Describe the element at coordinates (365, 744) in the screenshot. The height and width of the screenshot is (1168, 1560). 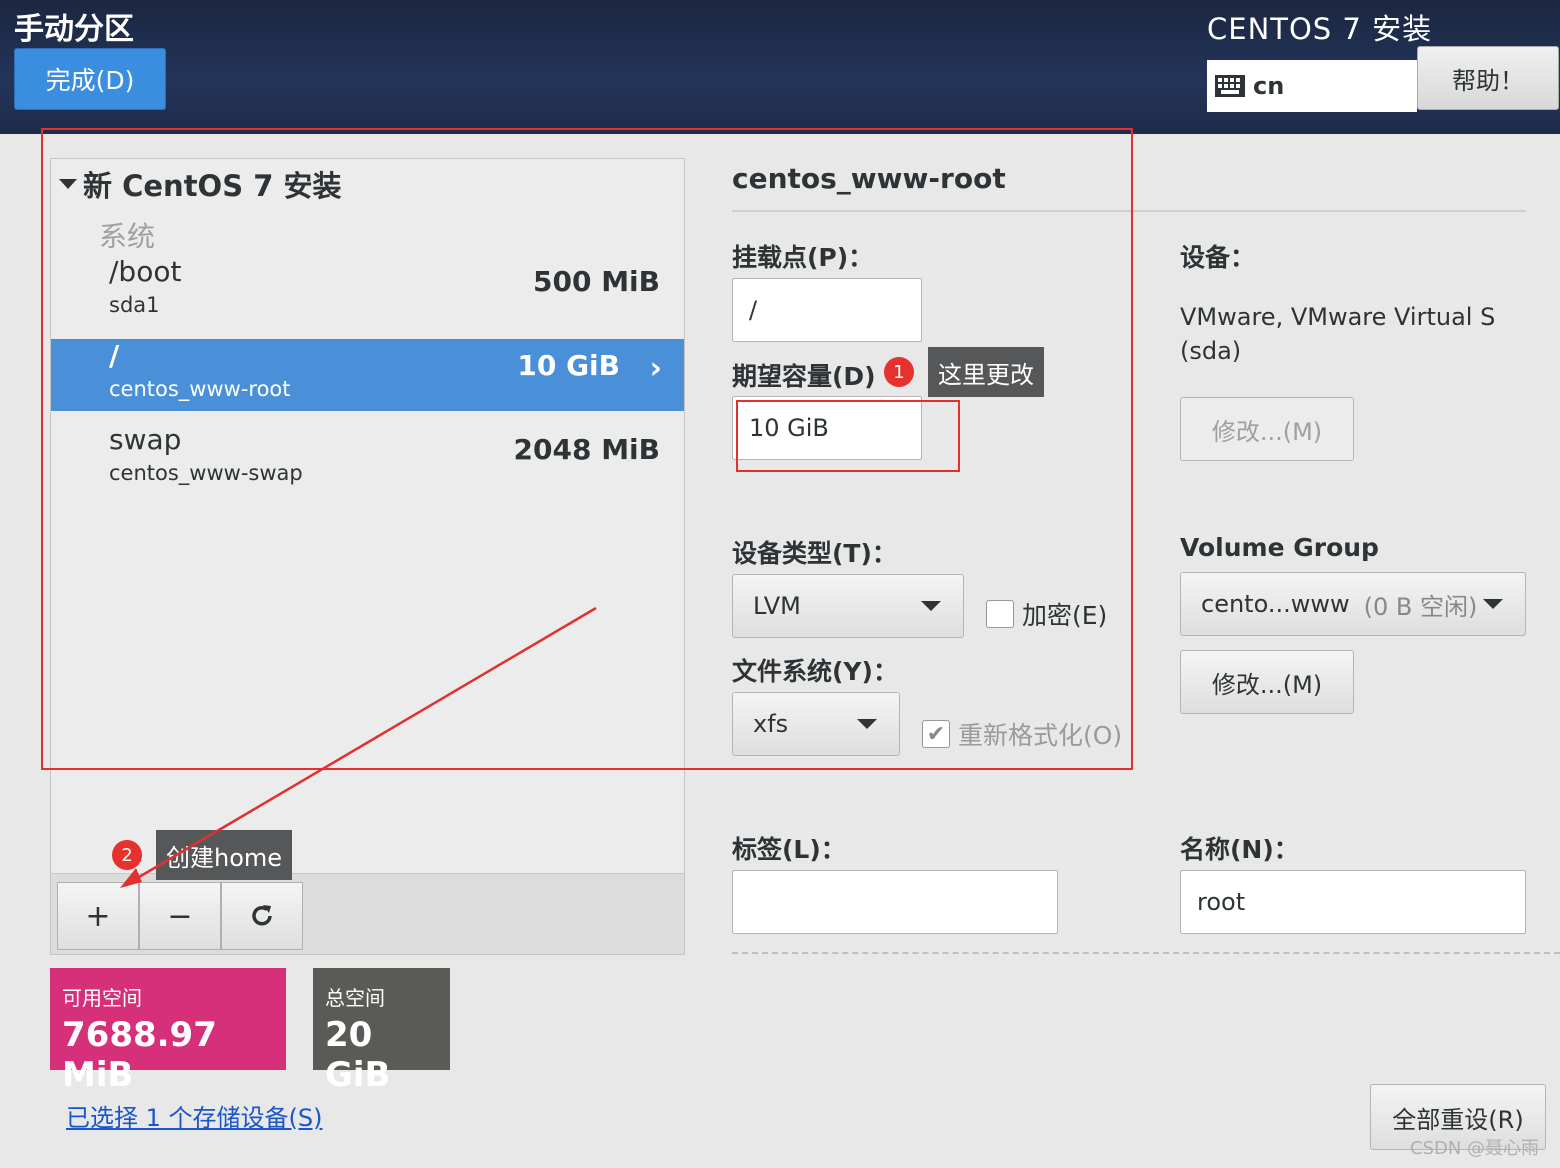
I see `arrow-line` at that location.